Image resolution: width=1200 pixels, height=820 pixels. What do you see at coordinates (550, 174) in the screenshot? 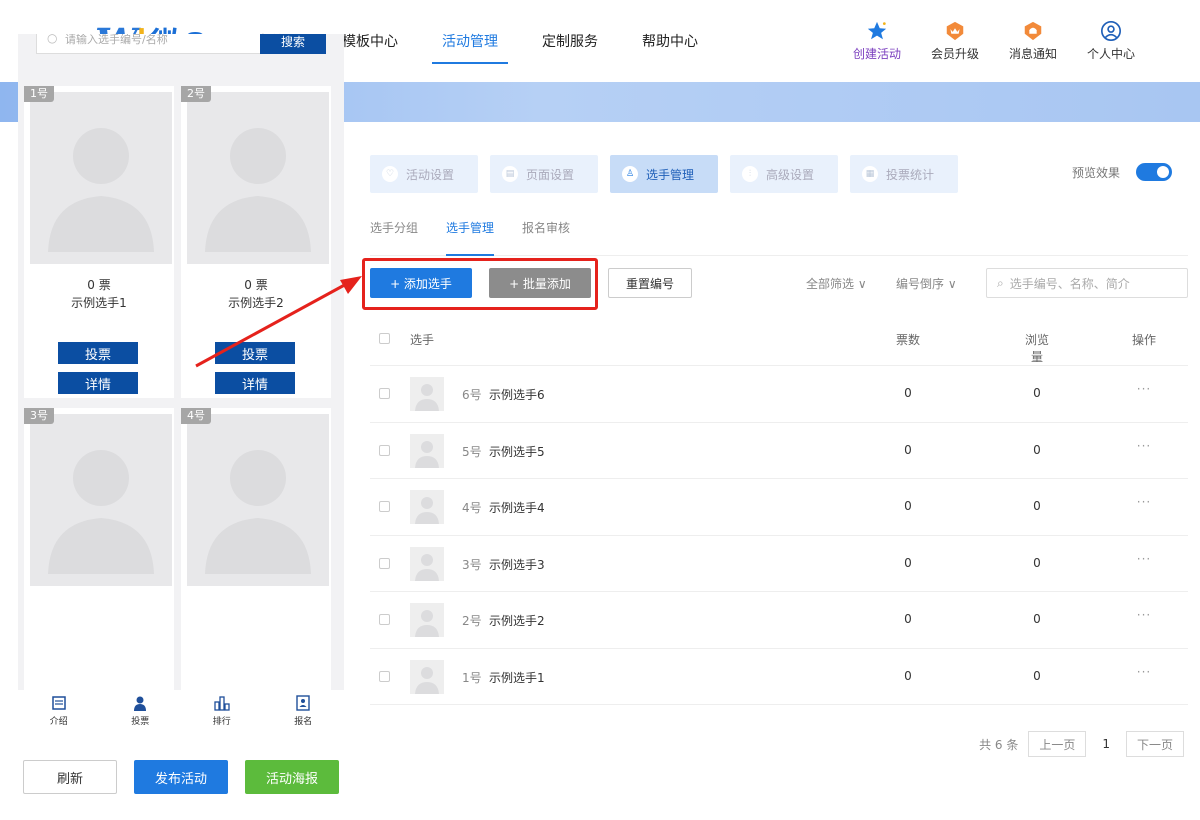
I see `step-label: 页面设置` at bounding box center [550, 174].